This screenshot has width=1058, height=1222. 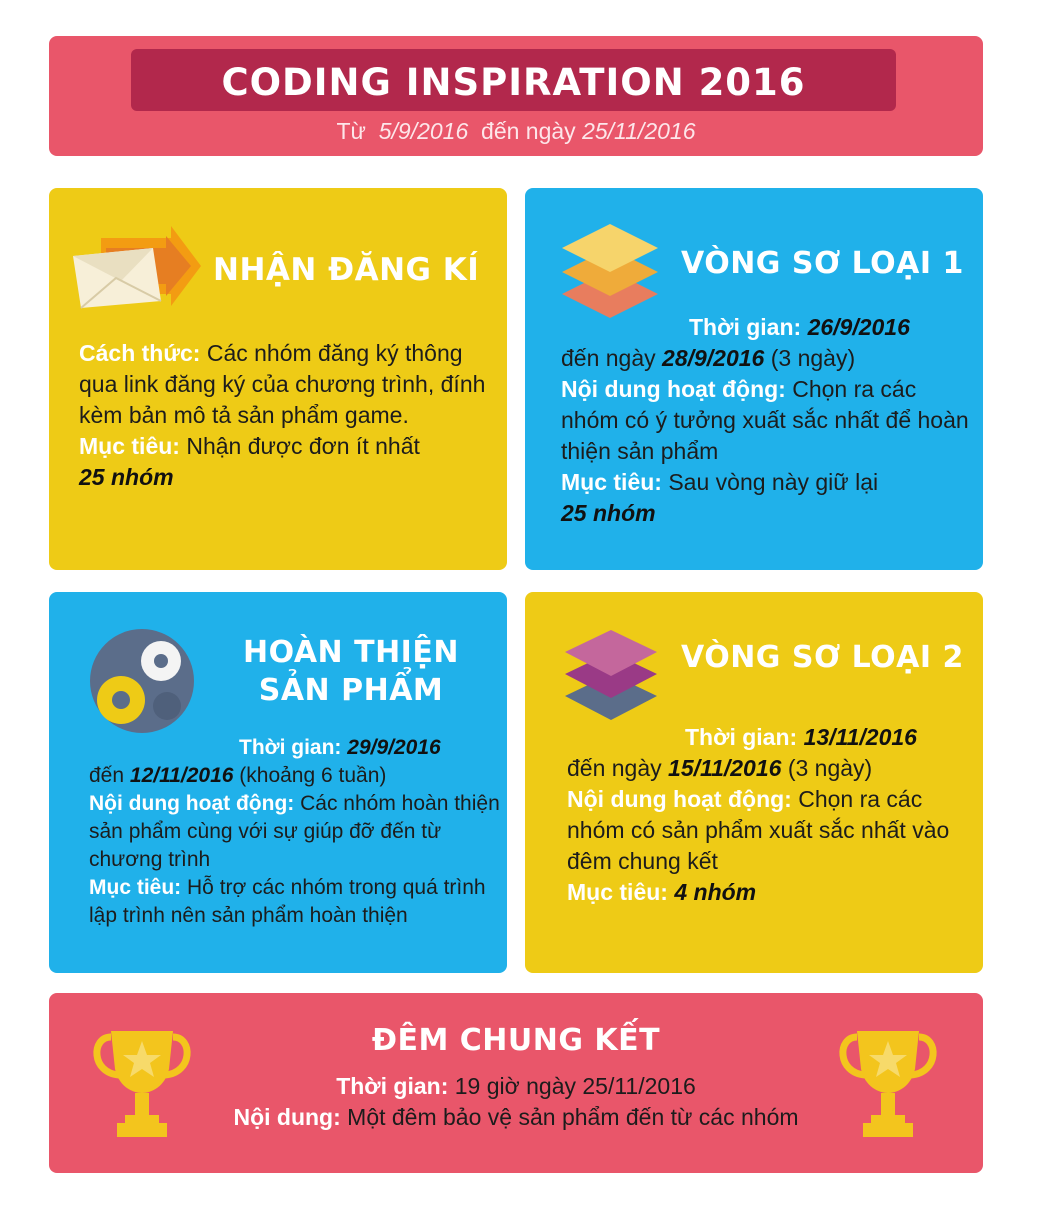 What do you see at coordinates (423, 131) in the screenshot?
I see `start-date: 5/9/2016` at bounding box center [423, 131].